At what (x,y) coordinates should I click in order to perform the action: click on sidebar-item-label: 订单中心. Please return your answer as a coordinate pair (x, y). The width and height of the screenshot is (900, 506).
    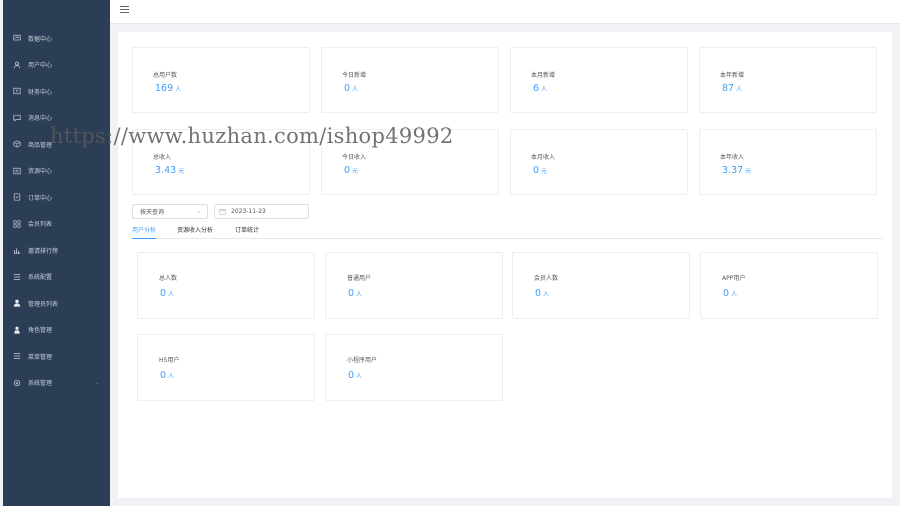
    Looking at the image, I should click on (40, 198).